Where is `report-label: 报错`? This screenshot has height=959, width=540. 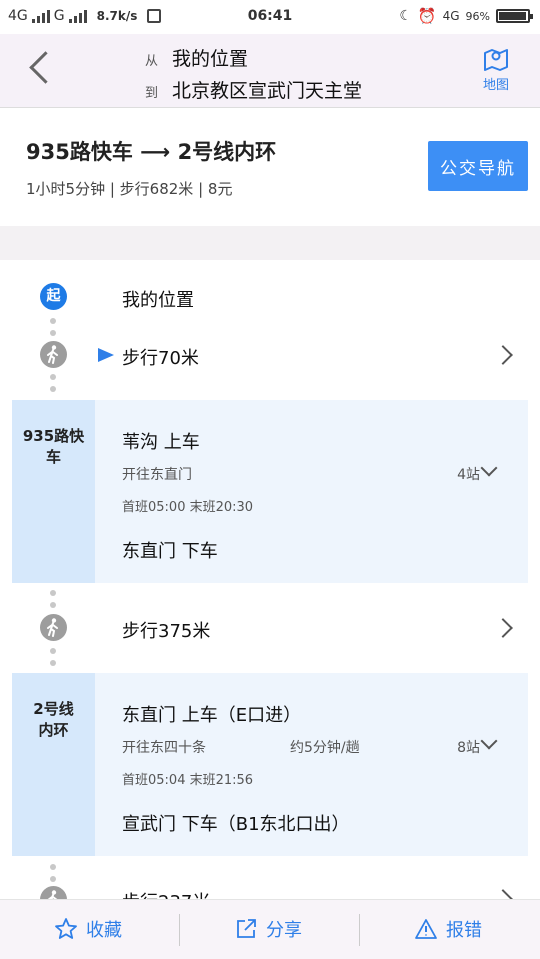
report-label: 报错 is located at coordinates (464, 930).